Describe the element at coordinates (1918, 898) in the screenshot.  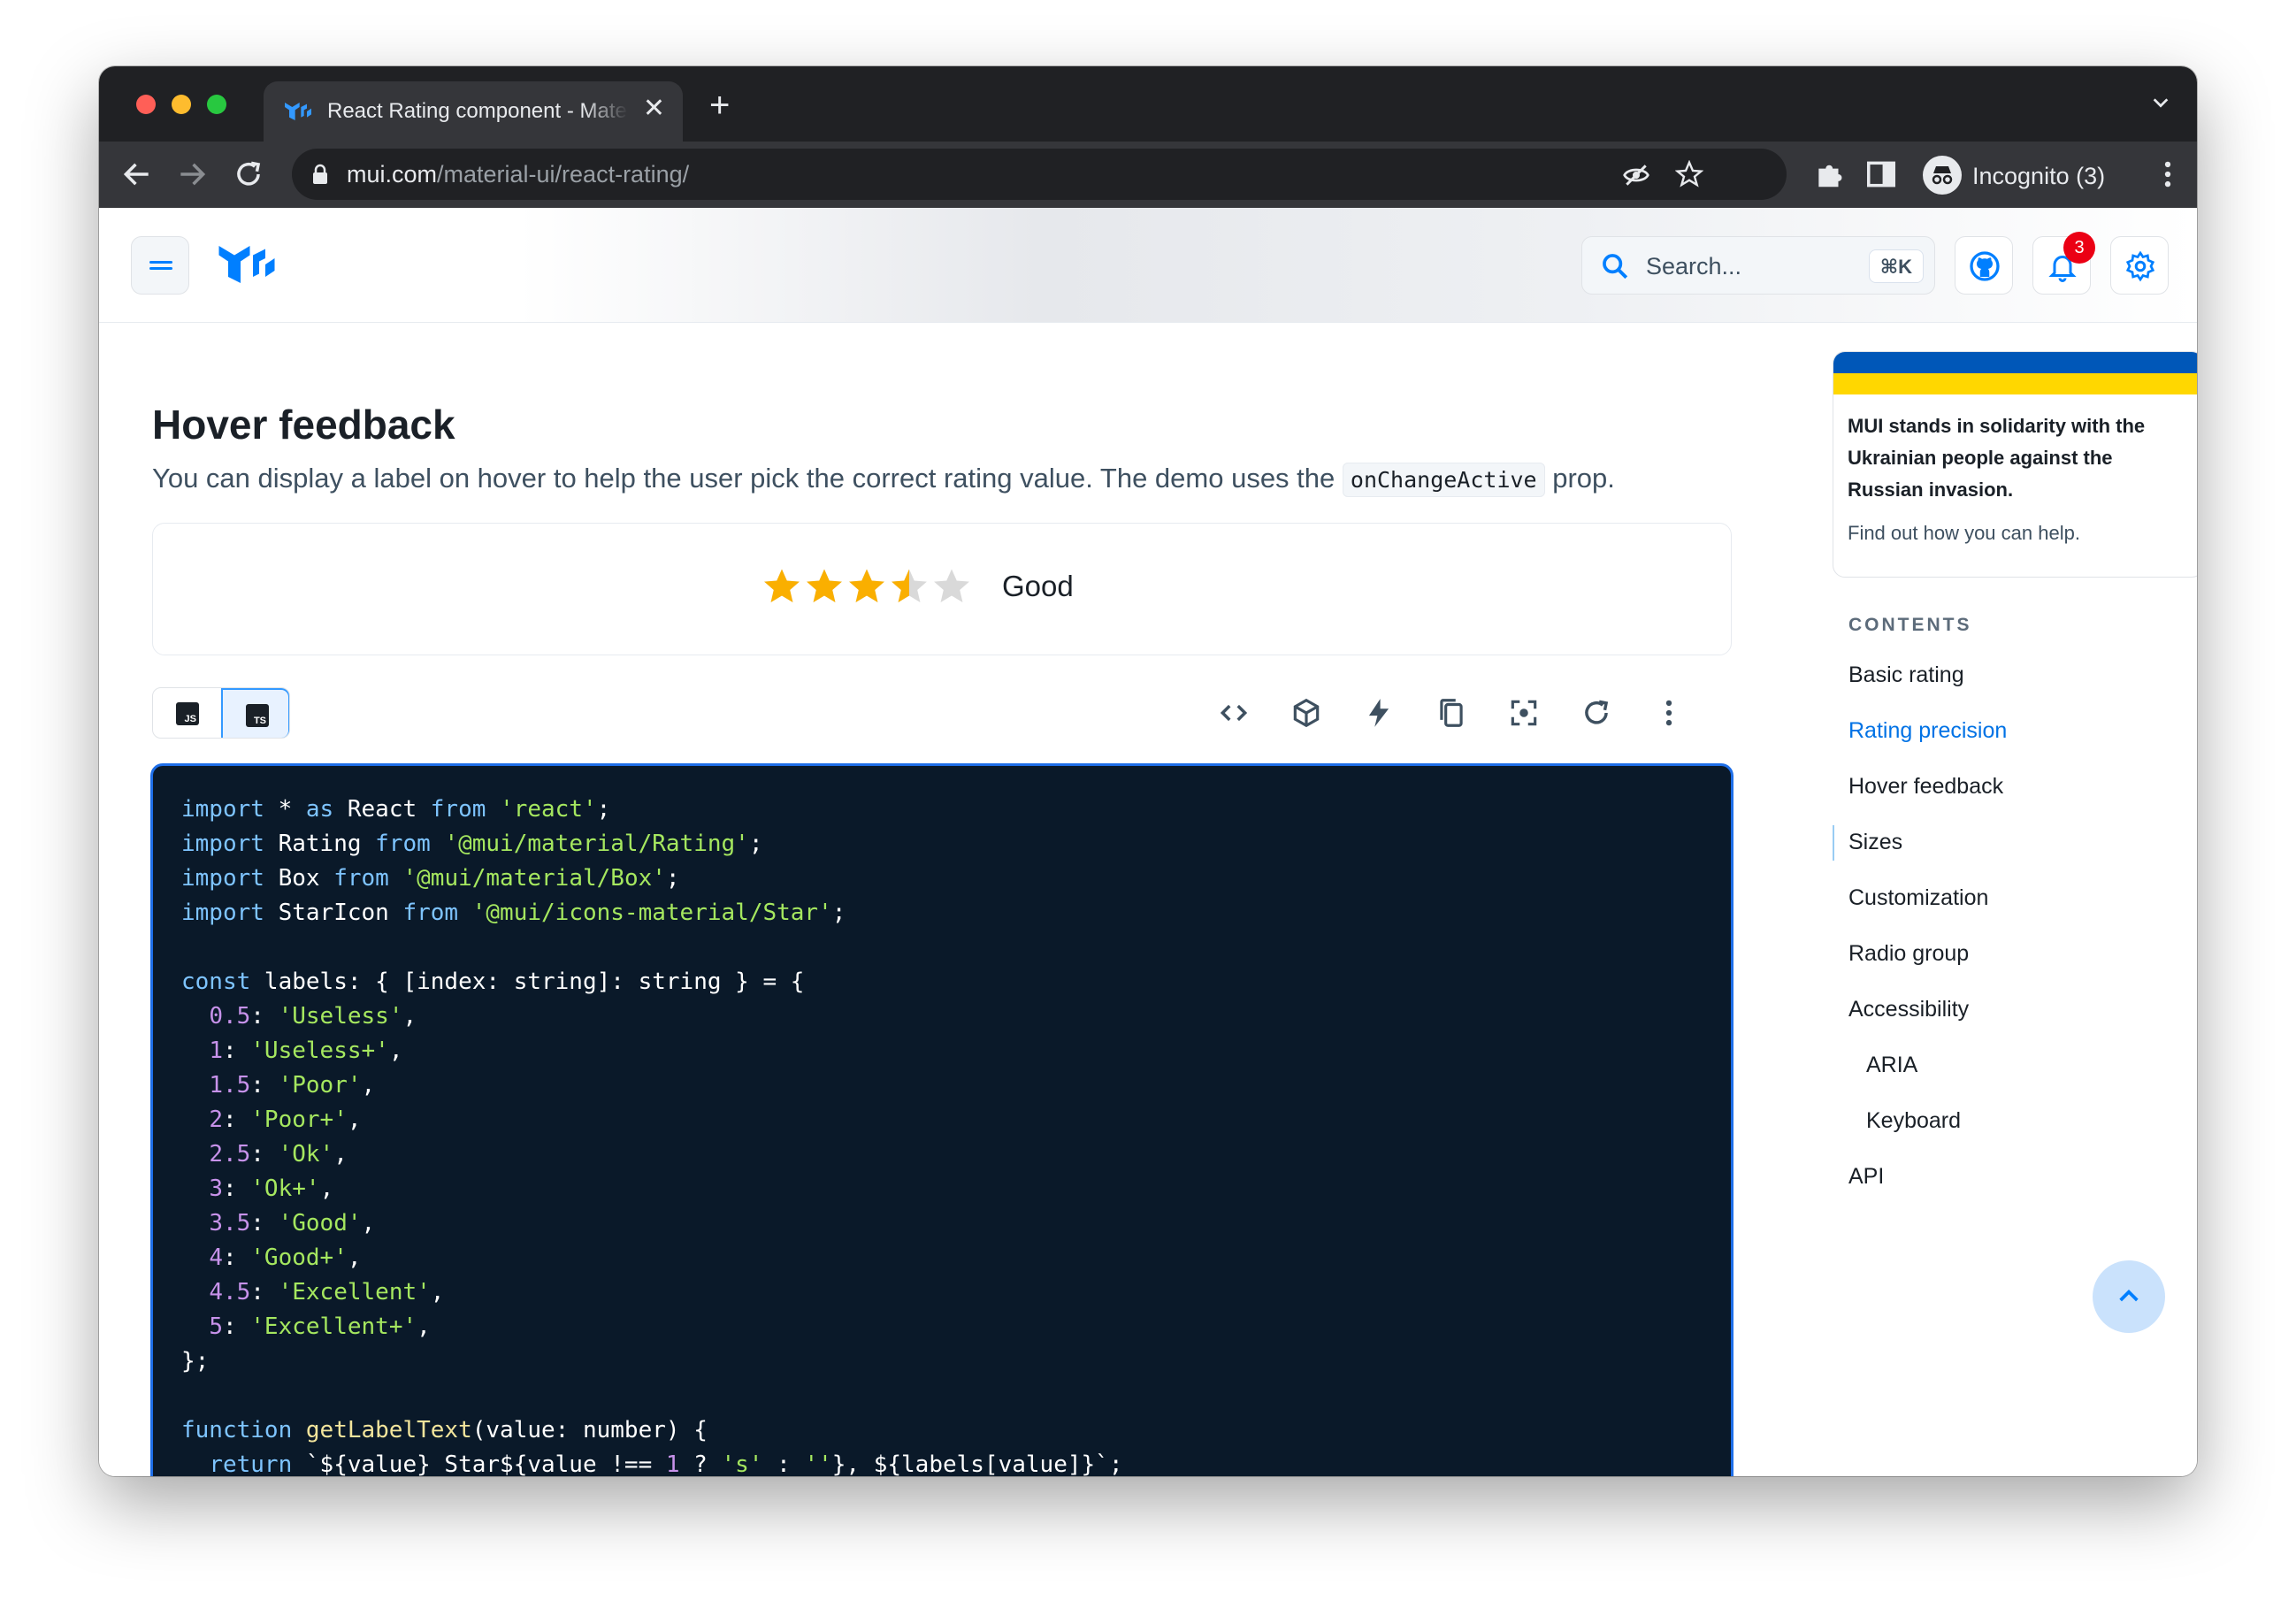
I see `toc-item: Customization` at that location.